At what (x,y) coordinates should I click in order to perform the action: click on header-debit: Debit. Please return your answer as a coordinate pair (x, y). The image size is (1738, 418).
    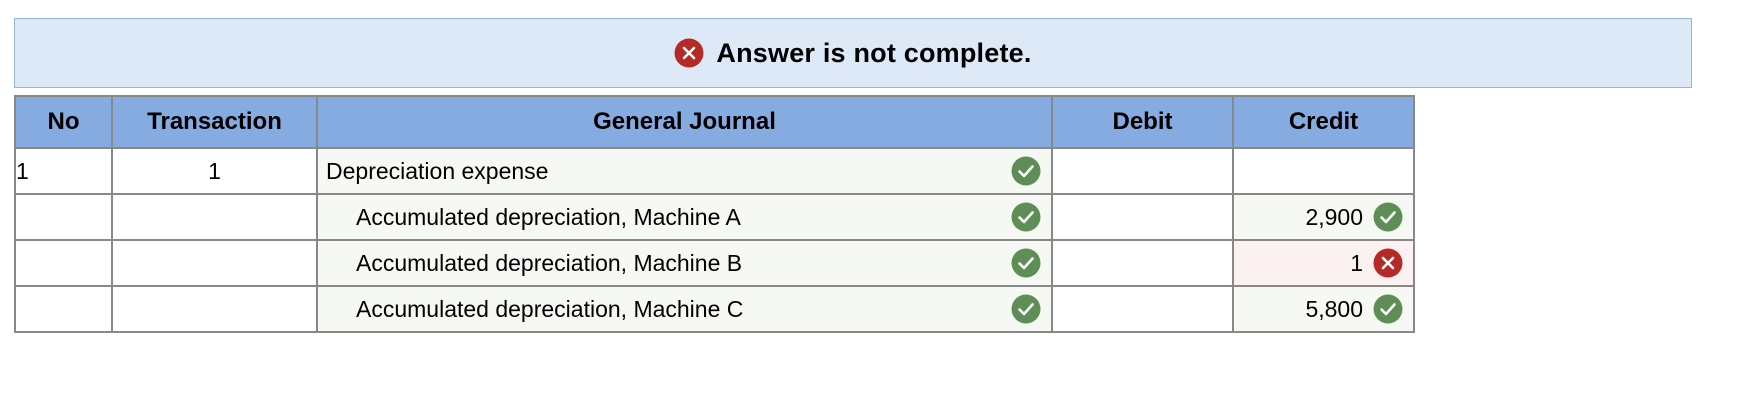
    Looking at the image, I should click on (1142, 122).